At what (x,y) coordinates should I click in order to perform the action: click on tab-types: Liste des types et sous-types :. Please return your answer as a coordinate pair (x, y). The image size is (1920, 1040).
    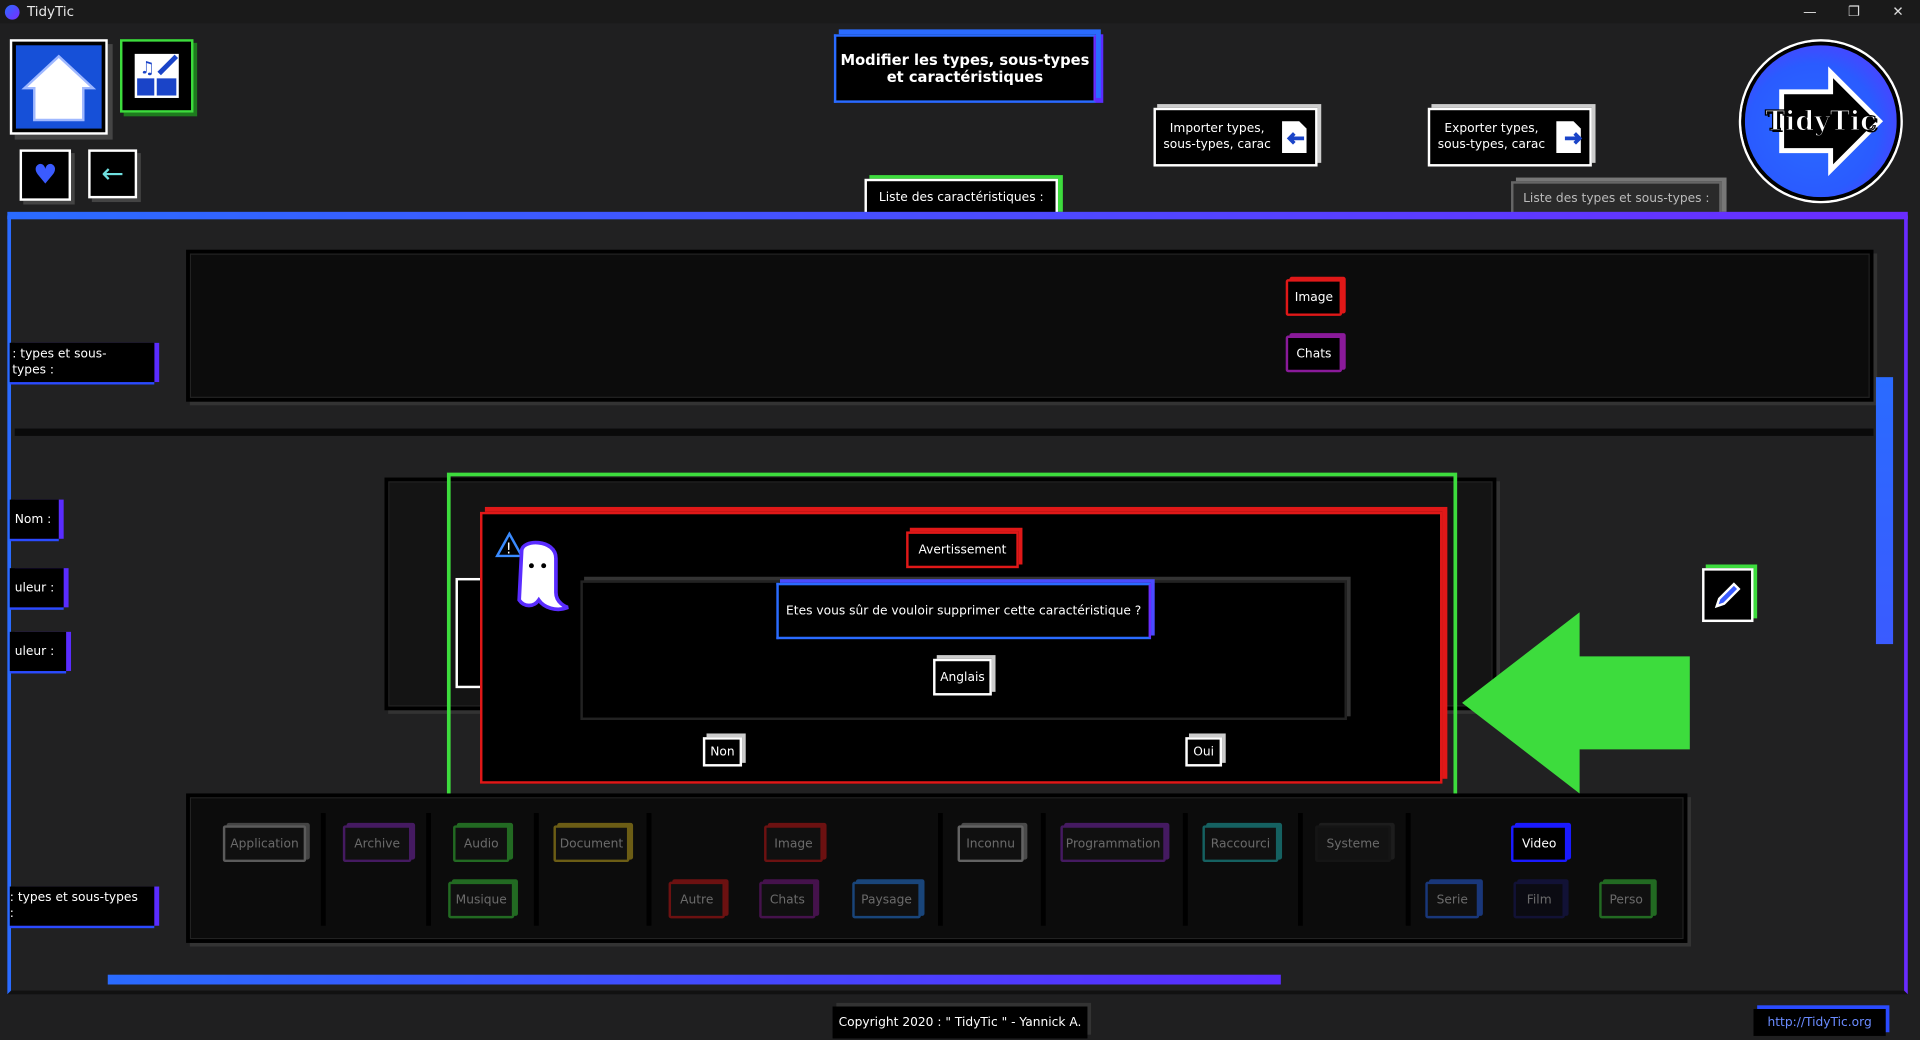
    Looking at the image, I should click on (1616, 198).